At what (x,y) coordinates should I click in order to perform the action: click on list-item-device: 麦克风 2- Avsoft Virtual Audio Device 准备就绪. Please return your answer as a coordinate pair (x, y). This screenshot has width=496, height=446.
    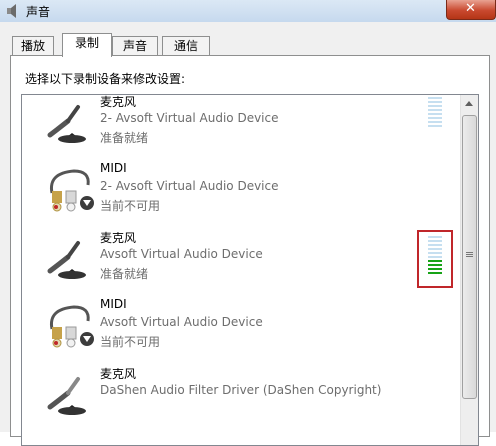
    Looking at the image, I should click on (232, 127).